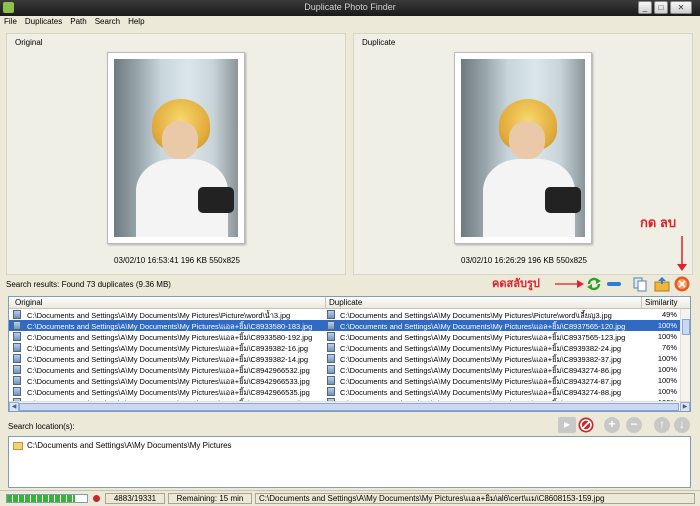 The height and width of the screenshot is (506, 700). I want to click on table-header: Original Duplicate Similarity, so click(349, 303).